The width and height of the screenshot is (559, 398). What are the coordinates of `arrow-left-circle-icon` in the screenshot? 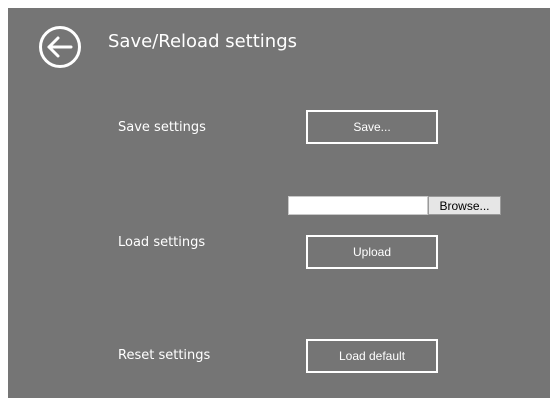 It's located at (60, 47).